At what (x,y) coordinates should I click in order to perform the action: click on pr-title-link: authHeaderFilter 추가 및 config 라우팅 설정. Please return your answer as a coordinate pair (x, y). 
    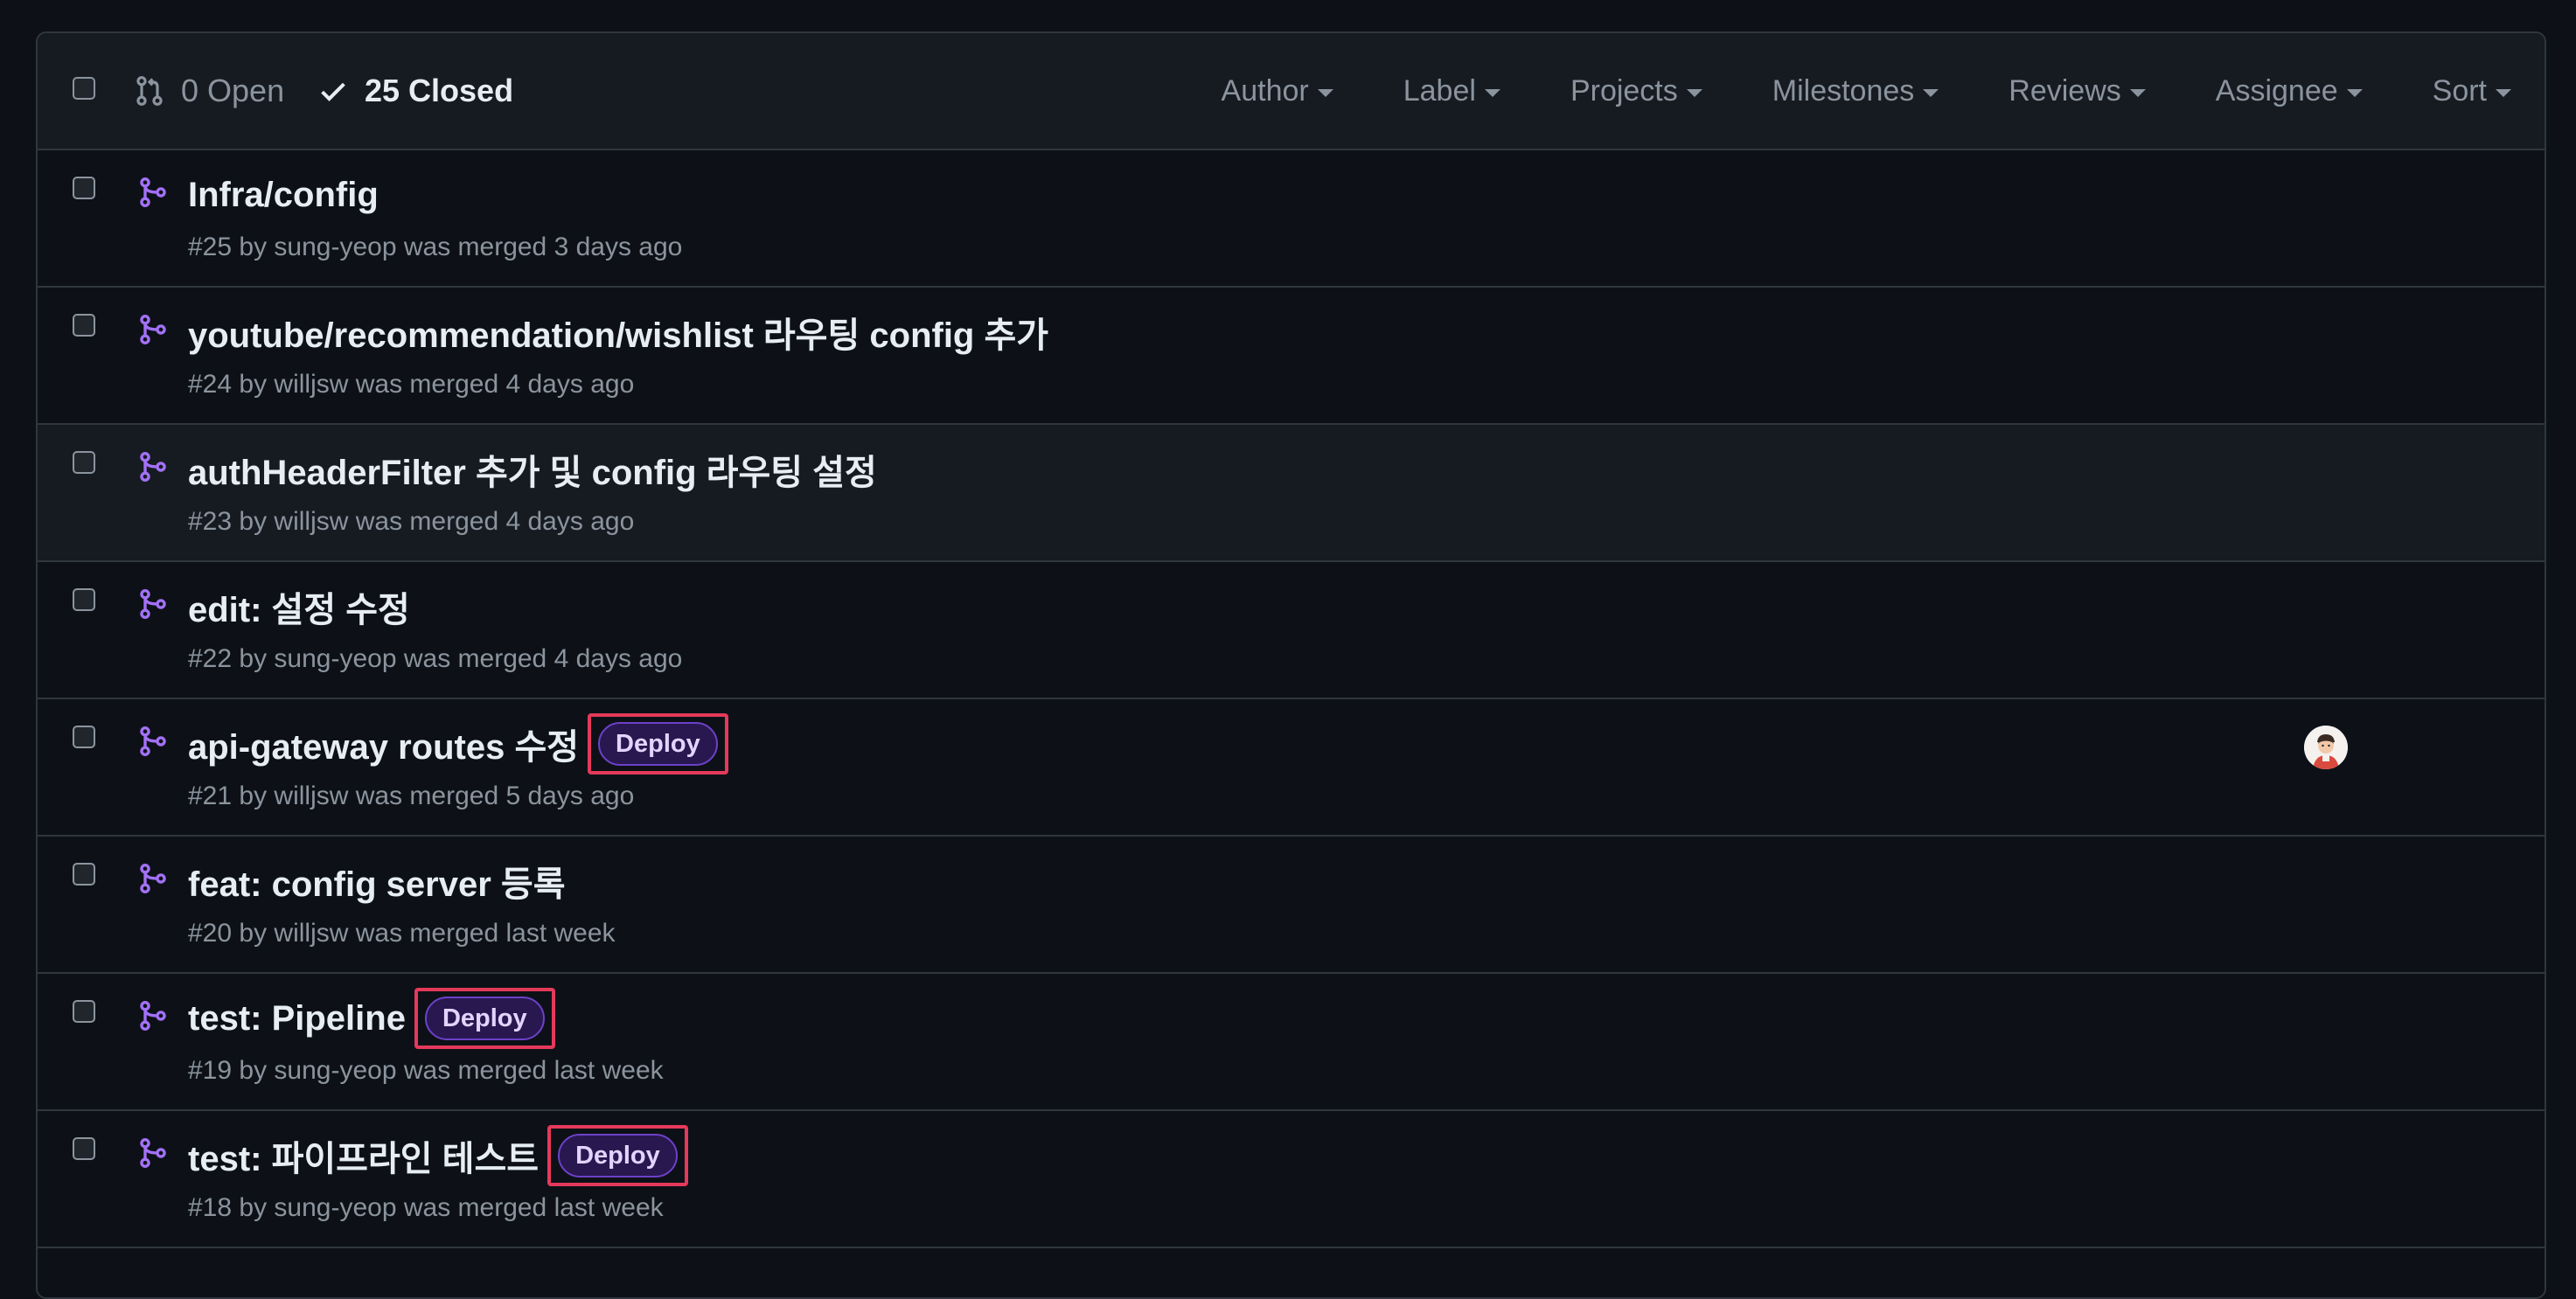
    Looking at the image, I should click on (532, 469).